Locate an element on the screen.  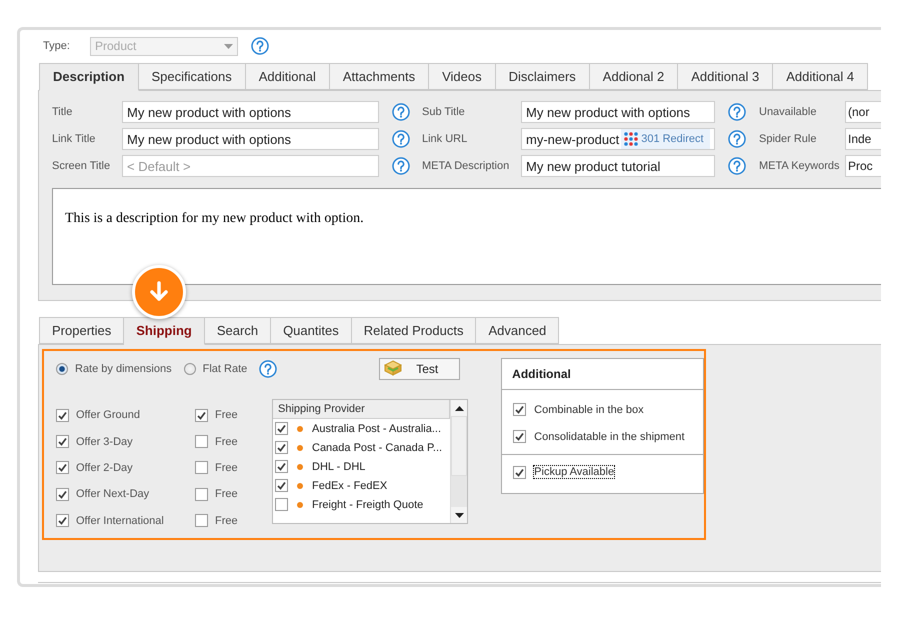
field-label: Screen Title is located at coordinates (82, 166).